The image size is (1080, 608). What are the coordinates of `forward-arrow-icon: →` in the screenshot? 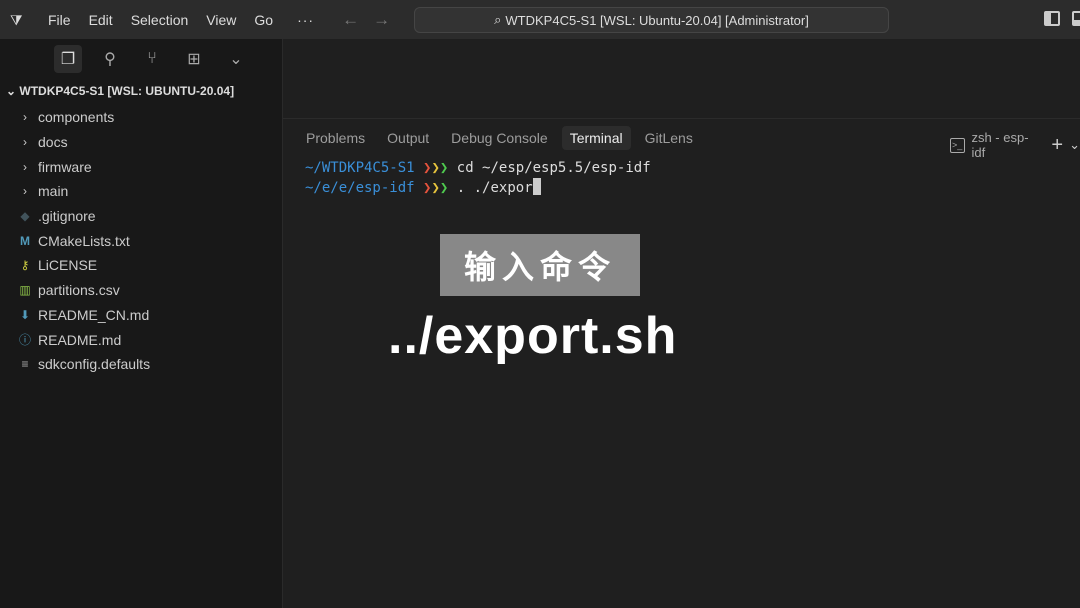 It's located at (381, 20).